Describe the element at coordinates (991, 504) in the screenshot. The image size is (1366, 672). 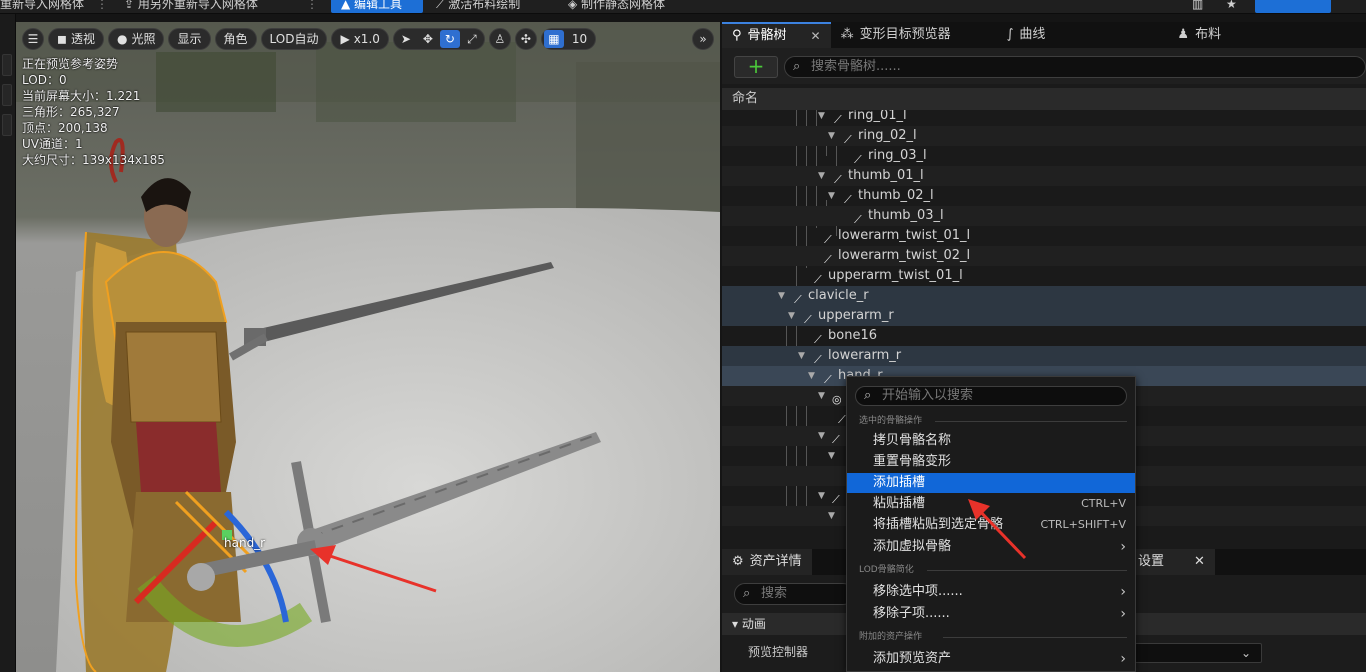
I see `menu-item-paste-socket: 粘贴插槽 CTRL+V` at that location.